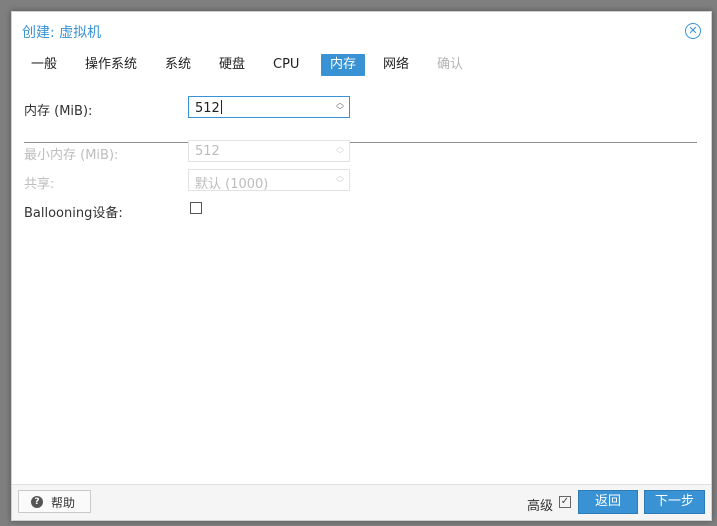  I want to click on min-memory-row: 最小内存 (MiB): 512 ︿ ﹀, so click(194, 152).